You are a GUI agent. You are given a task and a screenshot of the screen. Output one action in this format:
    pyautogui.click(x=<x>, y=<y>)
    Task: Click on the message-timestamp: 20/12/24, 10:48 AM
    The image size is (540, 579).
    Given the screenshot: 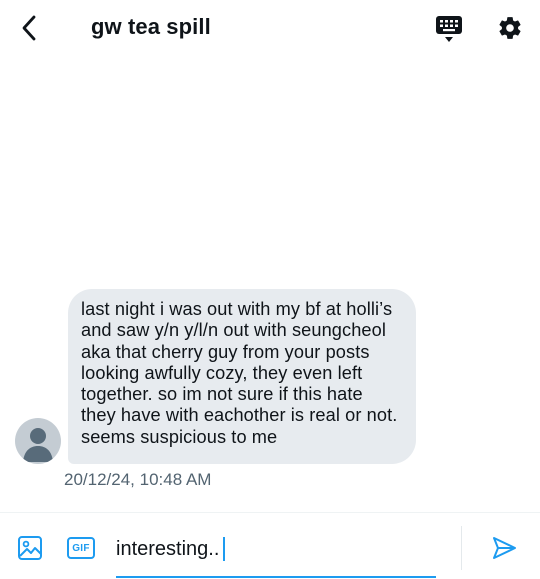 What is the action you would take?
    pyautogui.click(x=138, y=479)
    